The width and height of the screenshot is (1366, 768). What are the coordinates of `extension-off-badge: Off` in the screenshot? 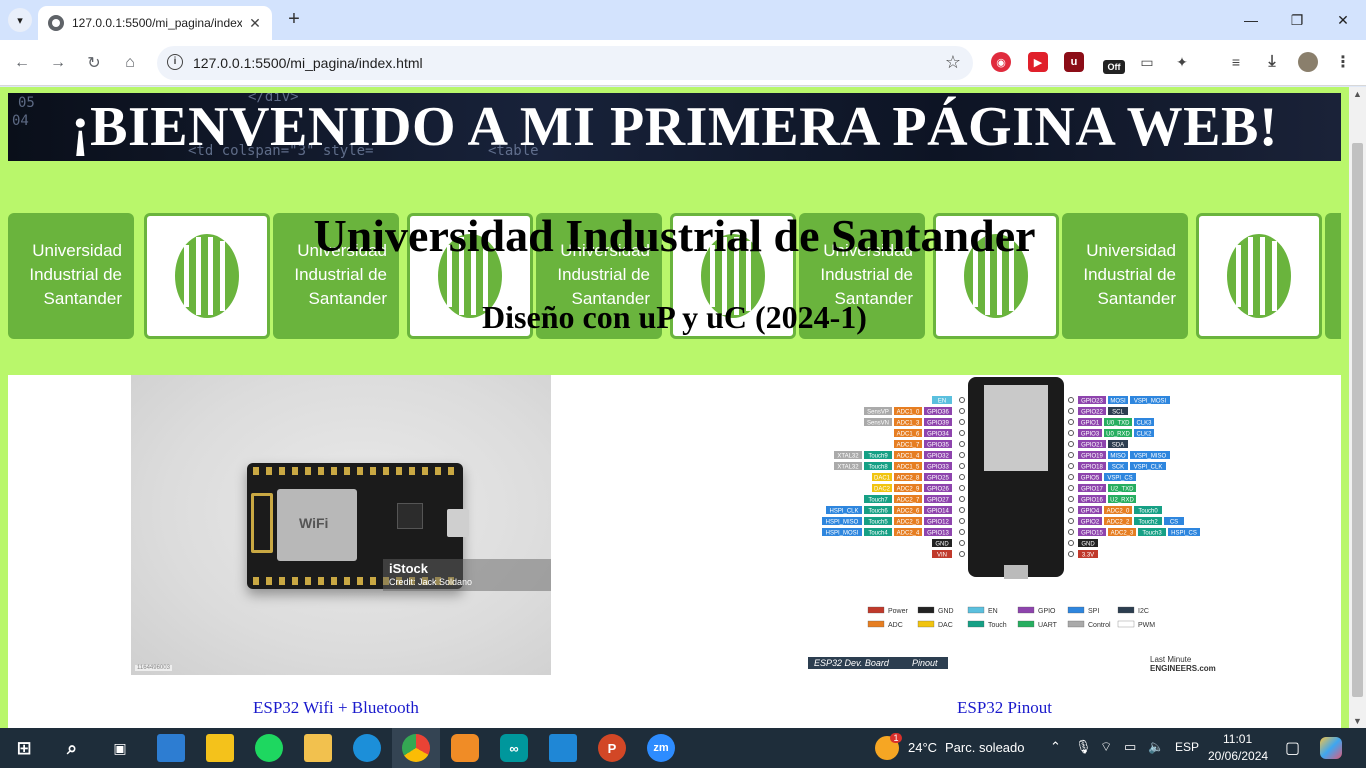 It's located at (1114, 67).